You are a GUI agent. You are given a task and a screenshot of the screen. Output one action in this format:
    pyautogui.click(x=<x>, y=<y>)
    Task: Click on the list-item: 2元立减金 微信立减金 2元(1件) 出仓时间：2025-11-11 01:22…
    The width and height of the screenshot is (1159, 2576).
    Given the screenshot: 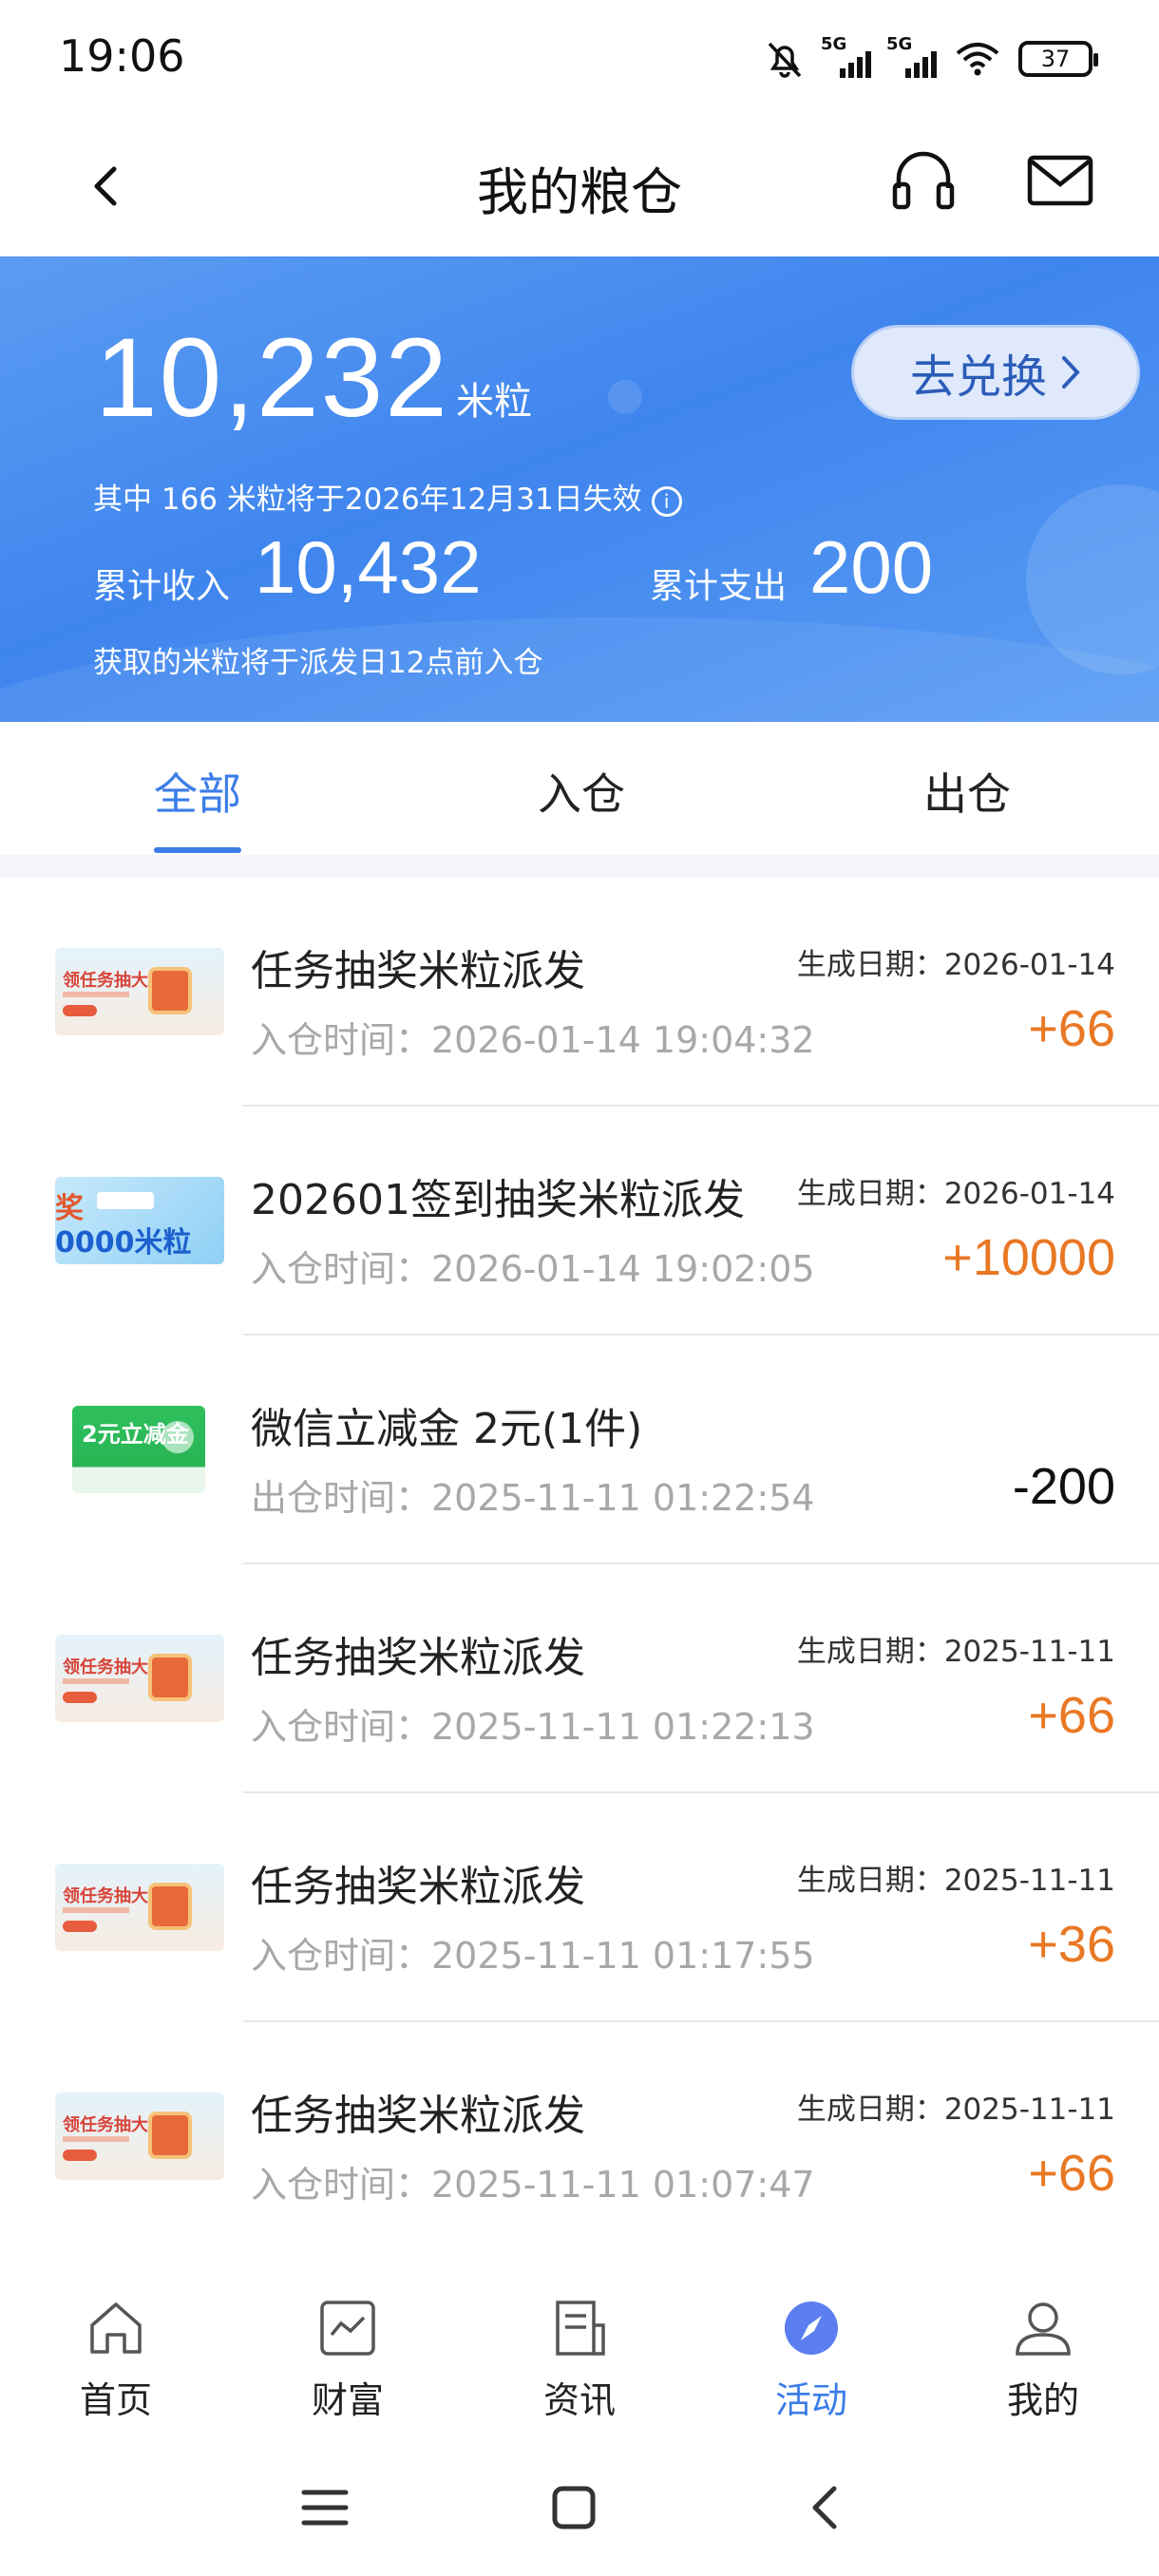 What is the action you would take?
    pyautogui.click(x=579, y=1449)
    